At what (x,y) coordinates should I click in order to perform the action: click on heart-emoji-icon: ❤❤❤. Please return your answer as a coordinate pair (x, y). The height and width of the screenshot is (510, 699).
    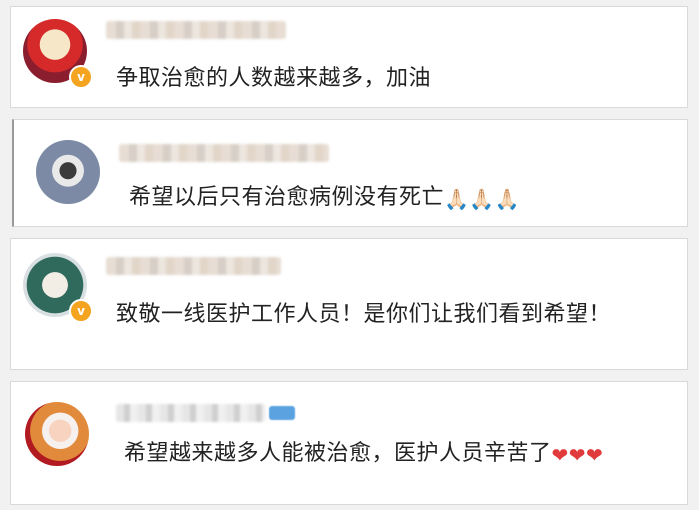
    Looking at the image, I should click on (577, 455).